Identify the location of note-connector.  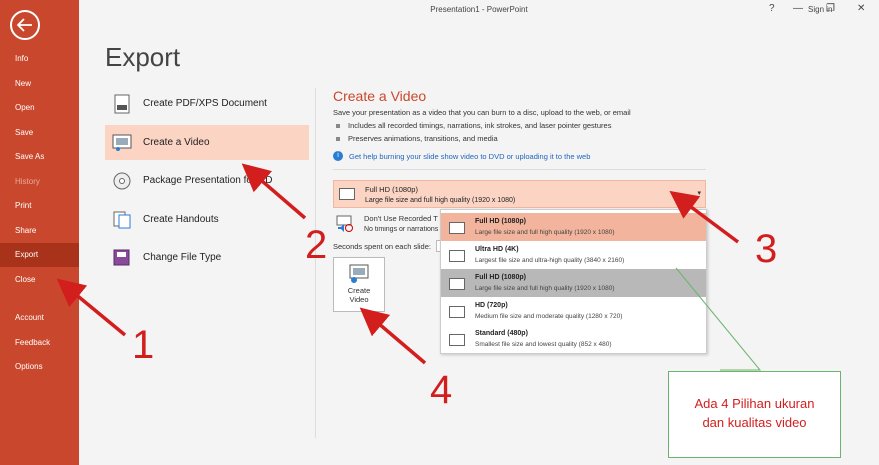
(718, 319).